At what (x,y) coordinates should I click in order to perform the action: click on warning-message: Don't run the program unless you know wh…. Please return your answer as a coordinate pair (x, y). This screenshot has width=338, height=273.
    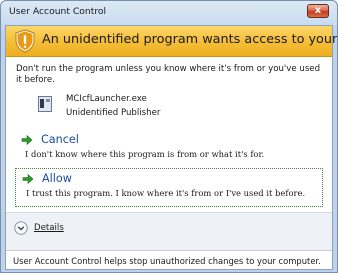
    Looking at the image, I should click on (168, 74).